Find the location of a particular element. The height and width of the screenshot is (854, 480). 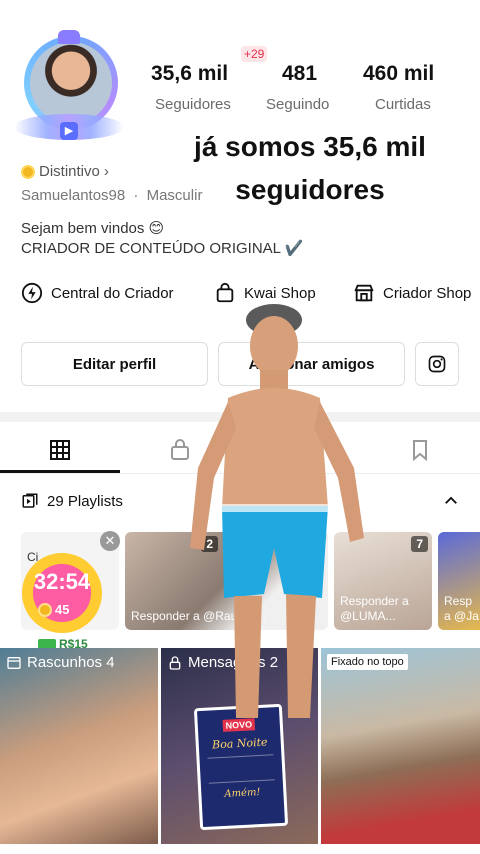

followers-stat: 35,6 mil is located at coordinates (189, 74).